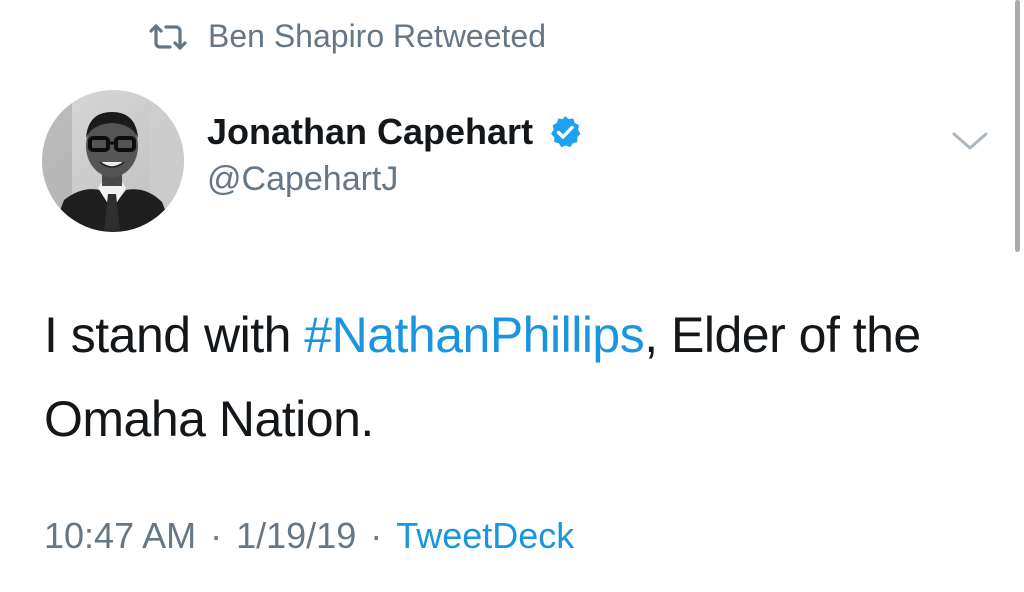 Image resolution: width=1024 pixels, height=592 pixels. What do you see at coordinates (296, 536) in the screenshot?
I see `tweet-date: 1/19/19` at bounding box center [296, 536].